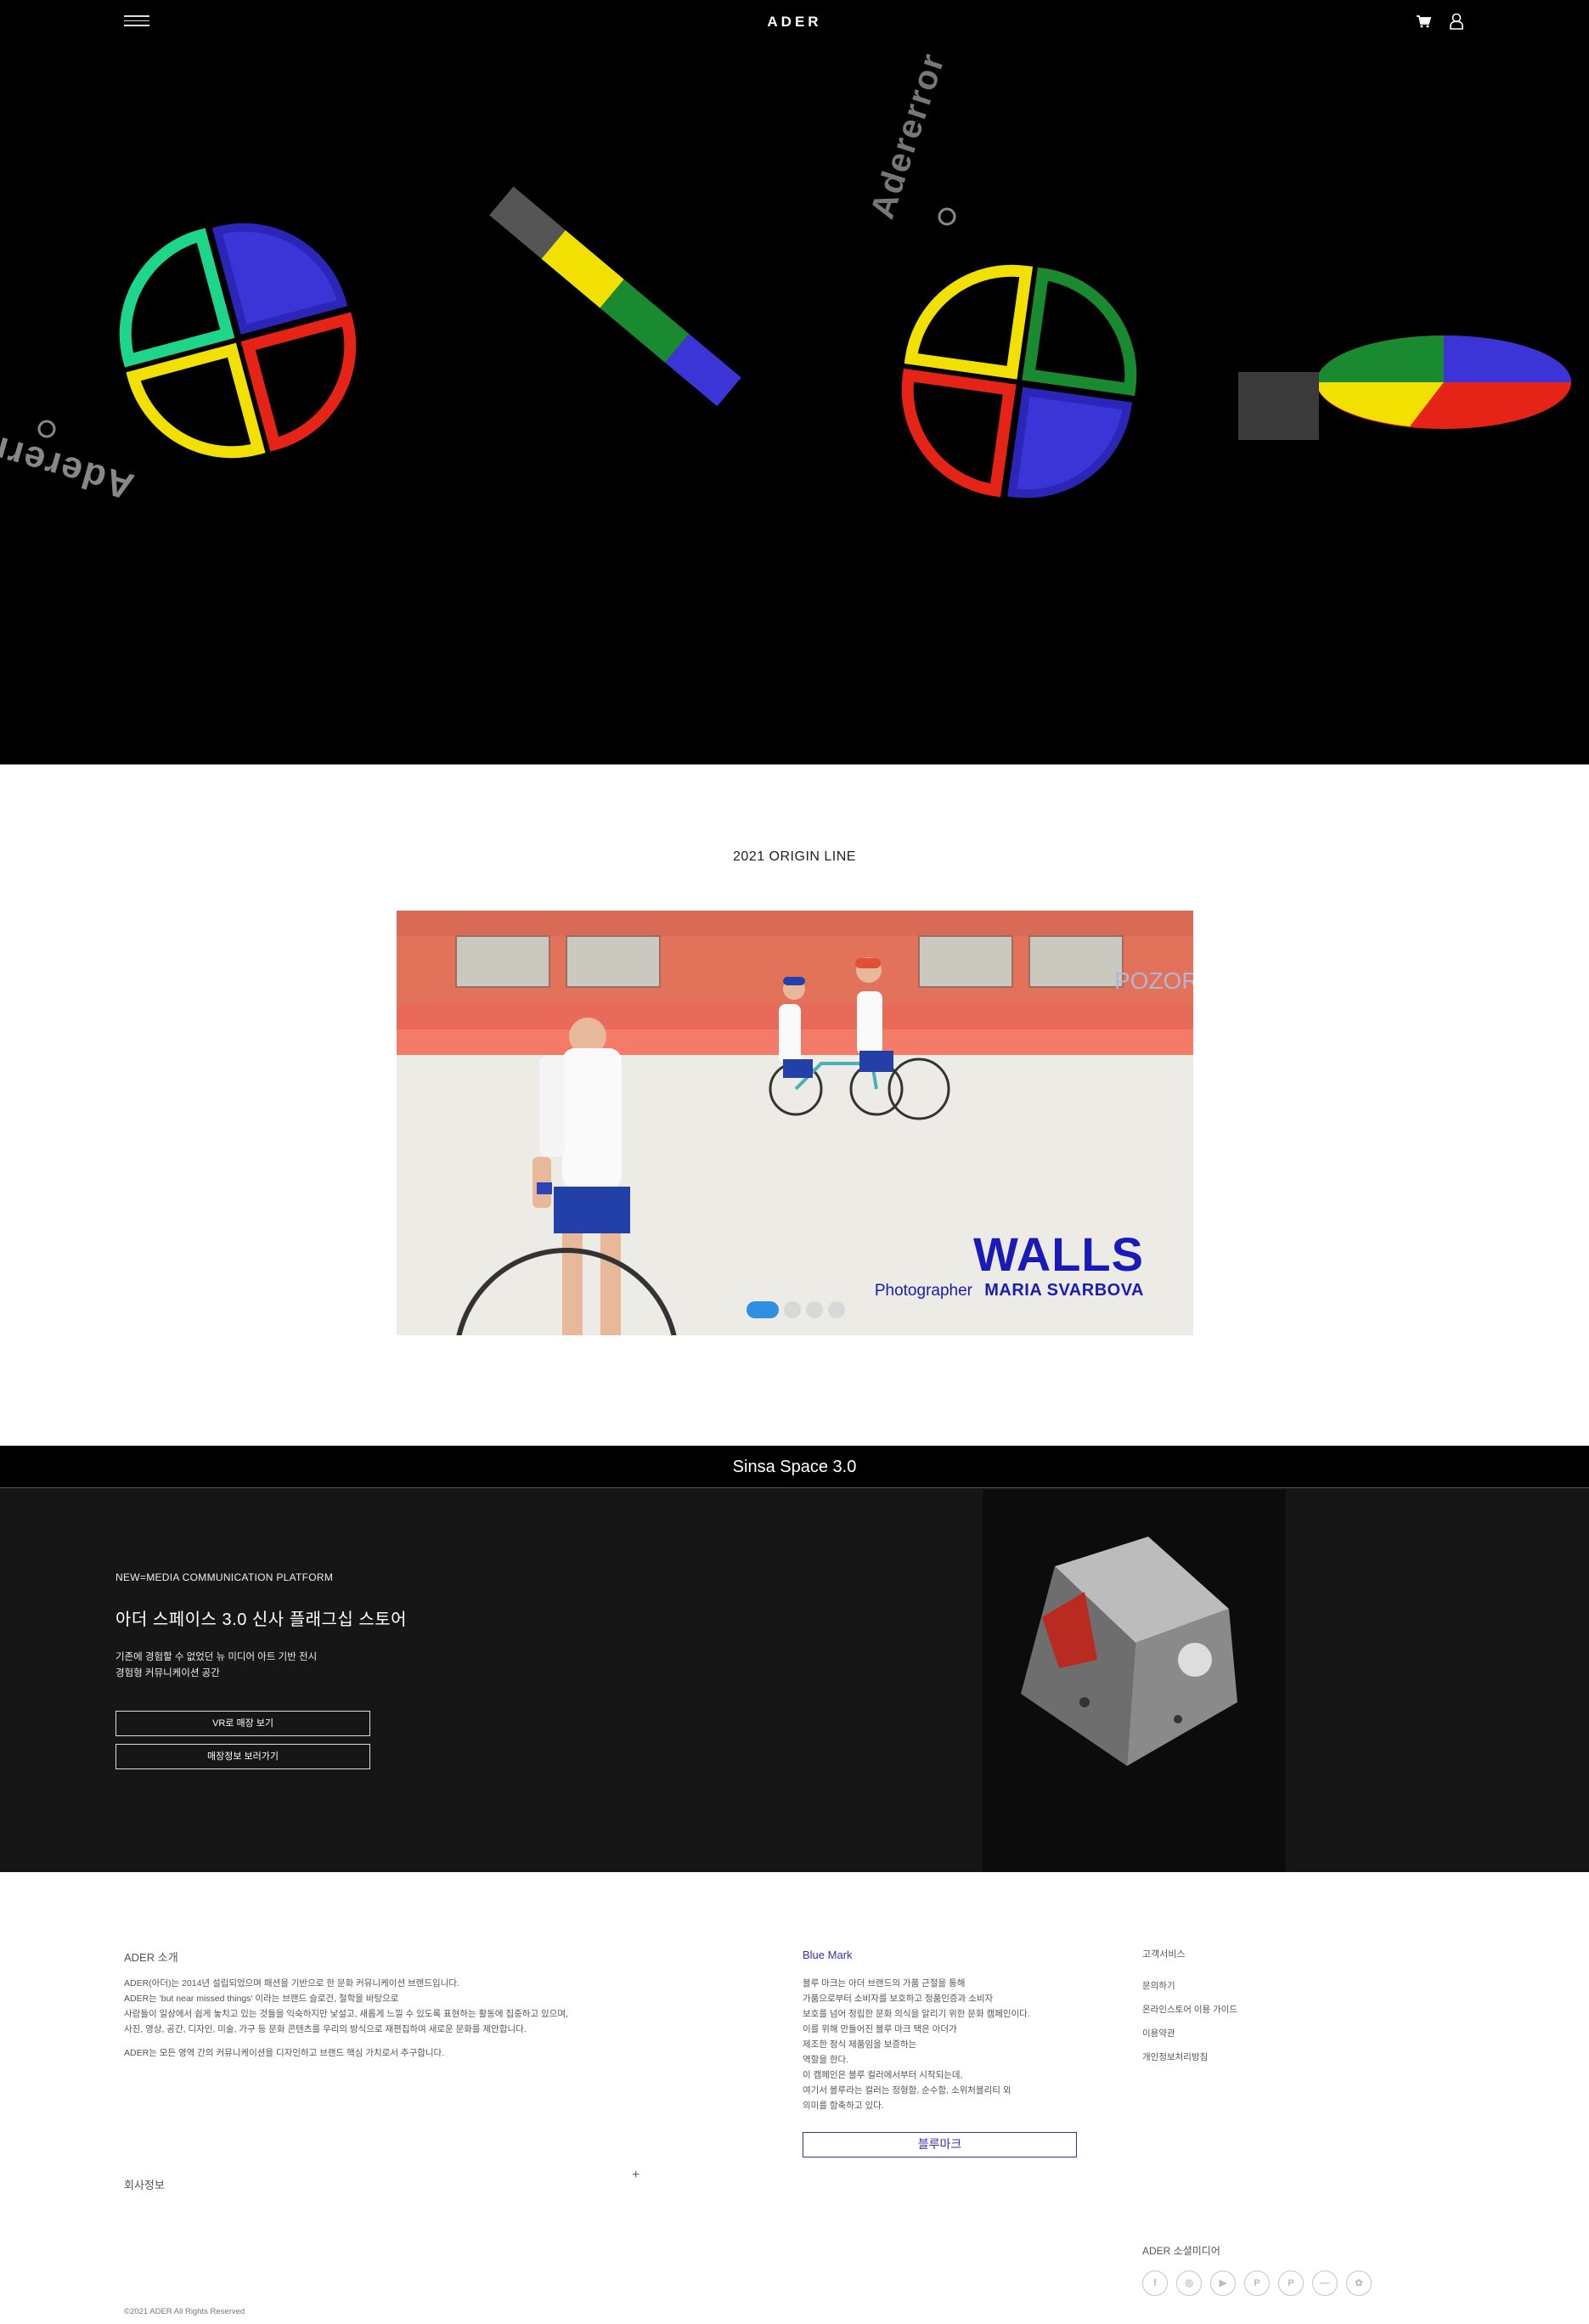 The width and height of the screenshot is (1589, 2324). Describe the element at coordinates (1359, 2283) in the screenshot. I see `wechat-icon: ✿` at that location.